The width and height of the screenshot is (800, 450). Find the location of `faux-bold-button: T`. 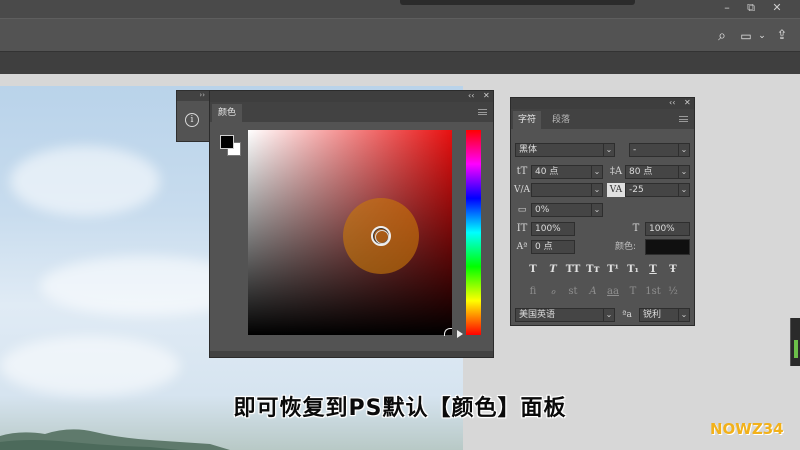

faux-bold-button: T is located at coordinates (533, 269).